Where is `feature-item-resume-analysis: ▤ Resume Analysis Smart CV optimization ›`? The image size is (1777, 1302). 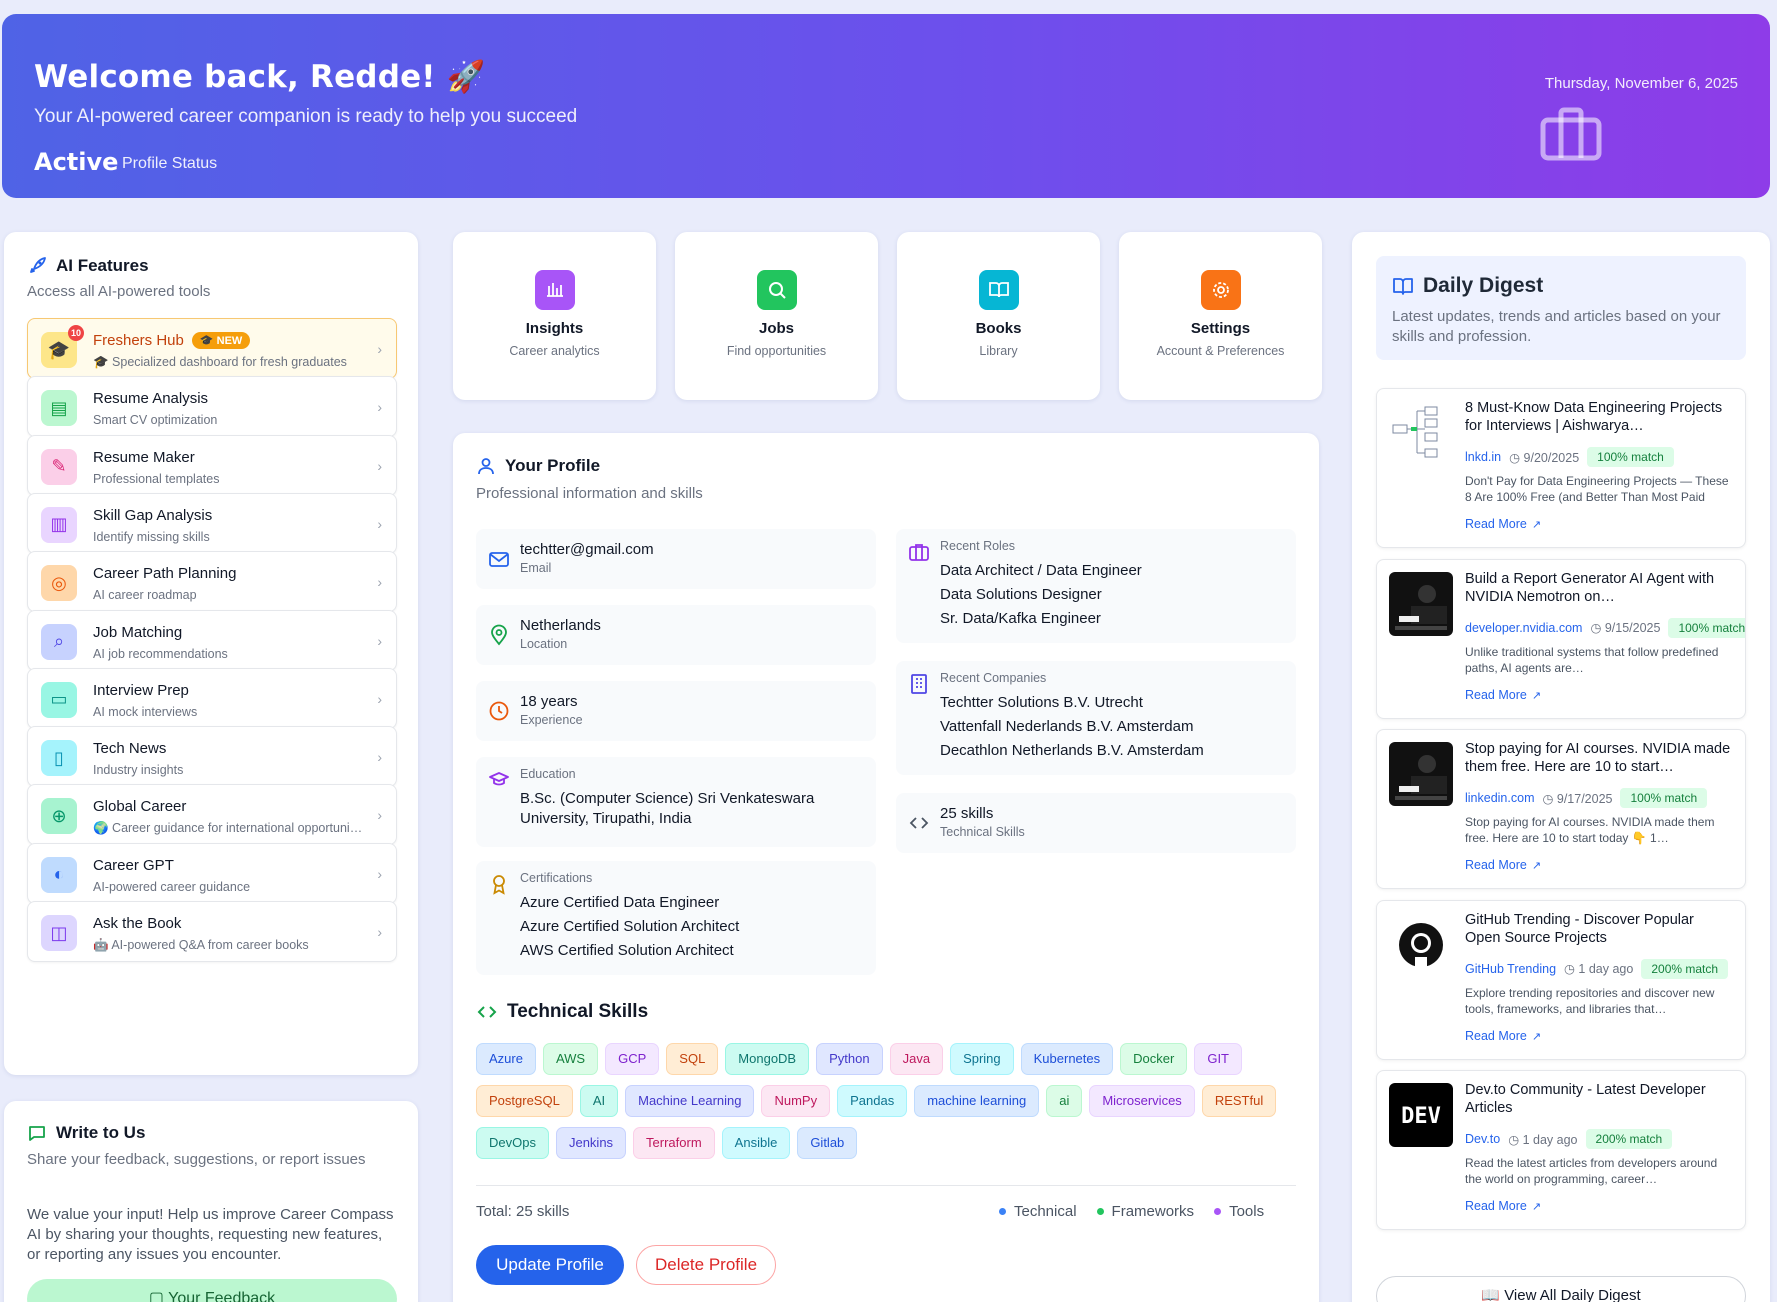 feature-item-resume-analysis: ▤ Resume Analysis Smart CV optimization › is located at coordinates (212, 407).